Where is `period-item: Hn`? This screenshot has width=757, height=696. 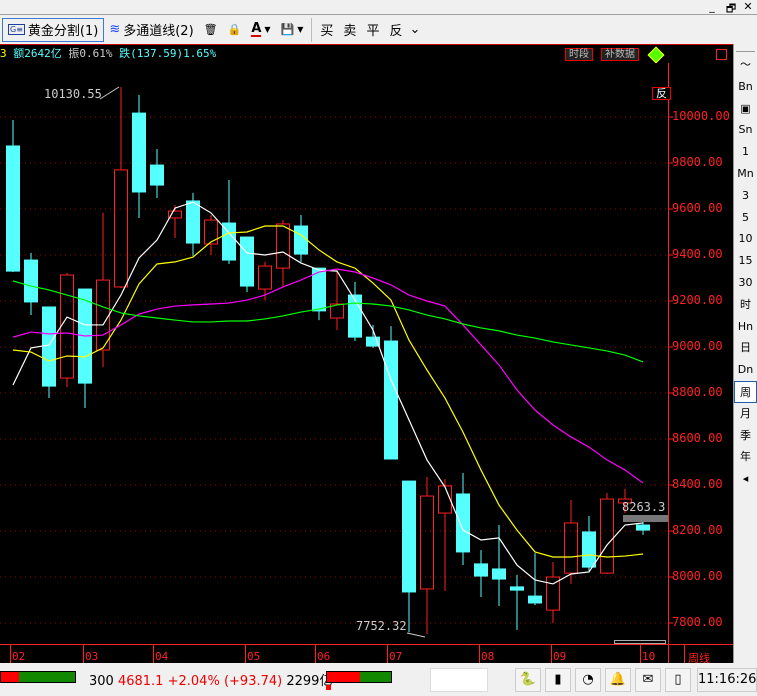 period-item: Hn is located at coordinates (745, 327).